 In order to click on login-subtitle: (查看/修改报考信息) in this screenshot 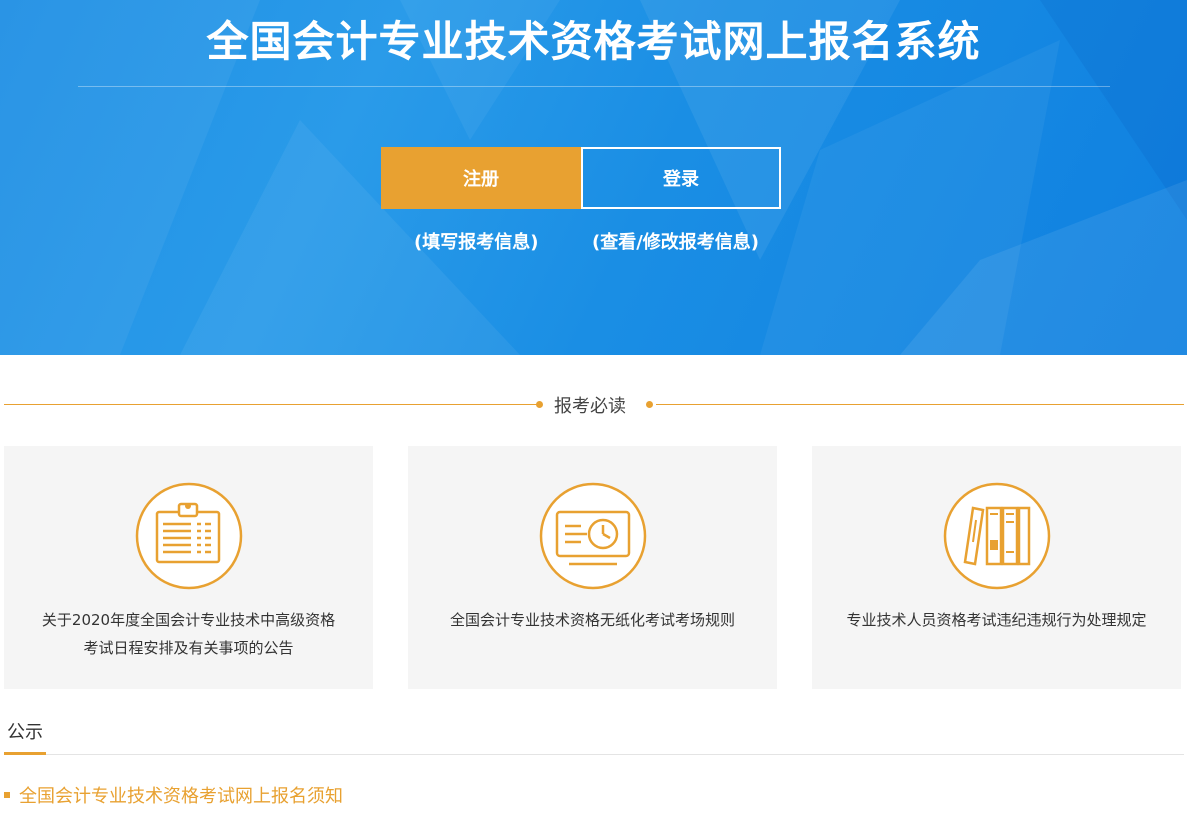, I will do `click(676, 242)`.